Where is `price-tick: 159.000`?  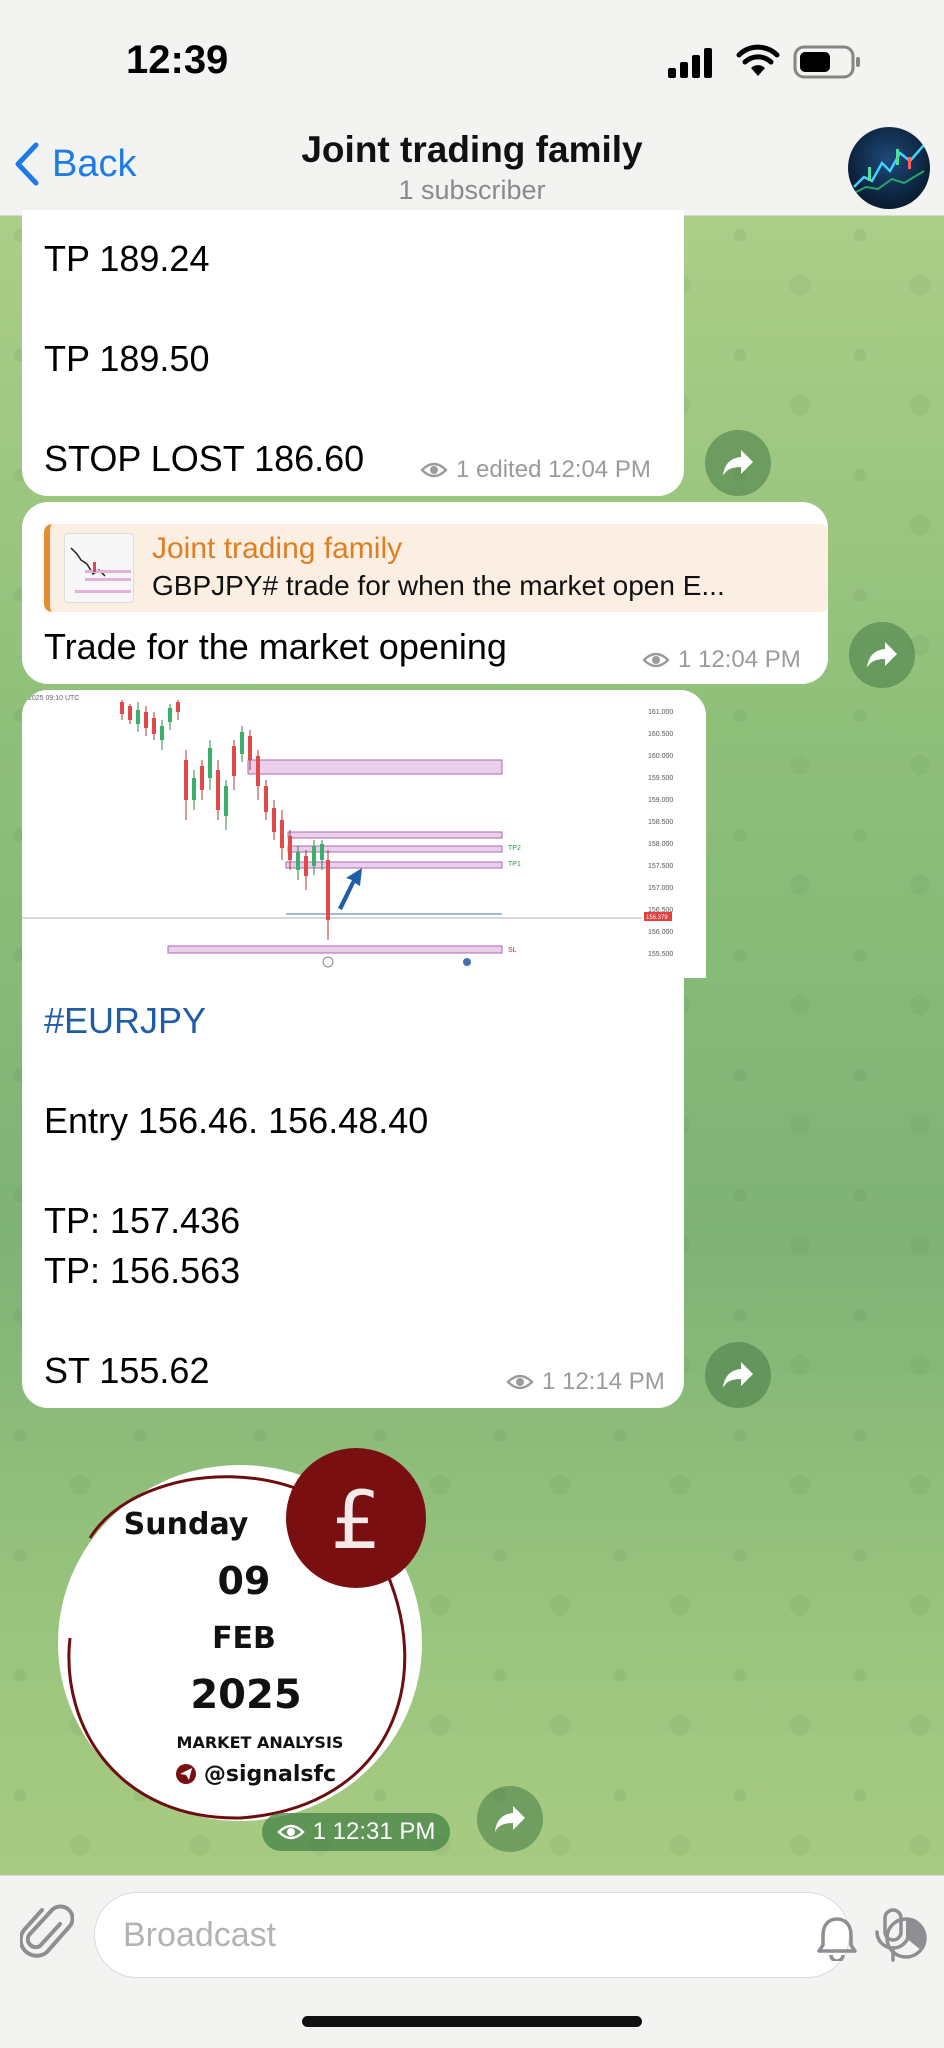 price-tick: 159.000 is located at coordinates (660, 800).